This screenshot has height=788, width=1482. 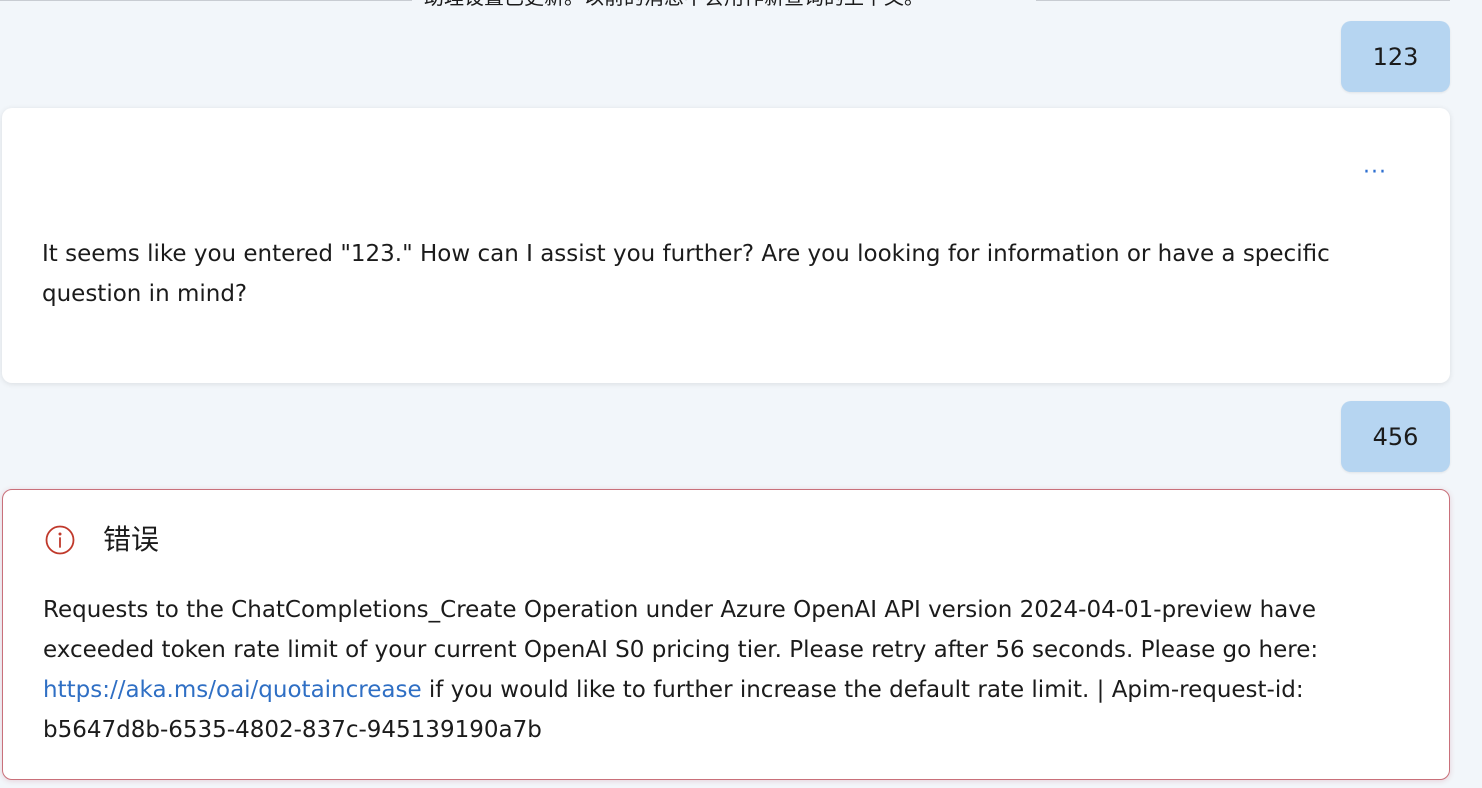 I want to click on assistant-settings-notice: 助理设置已更新。以前的消息不会用作新查询的上下文。, so click(x=725, y=6).